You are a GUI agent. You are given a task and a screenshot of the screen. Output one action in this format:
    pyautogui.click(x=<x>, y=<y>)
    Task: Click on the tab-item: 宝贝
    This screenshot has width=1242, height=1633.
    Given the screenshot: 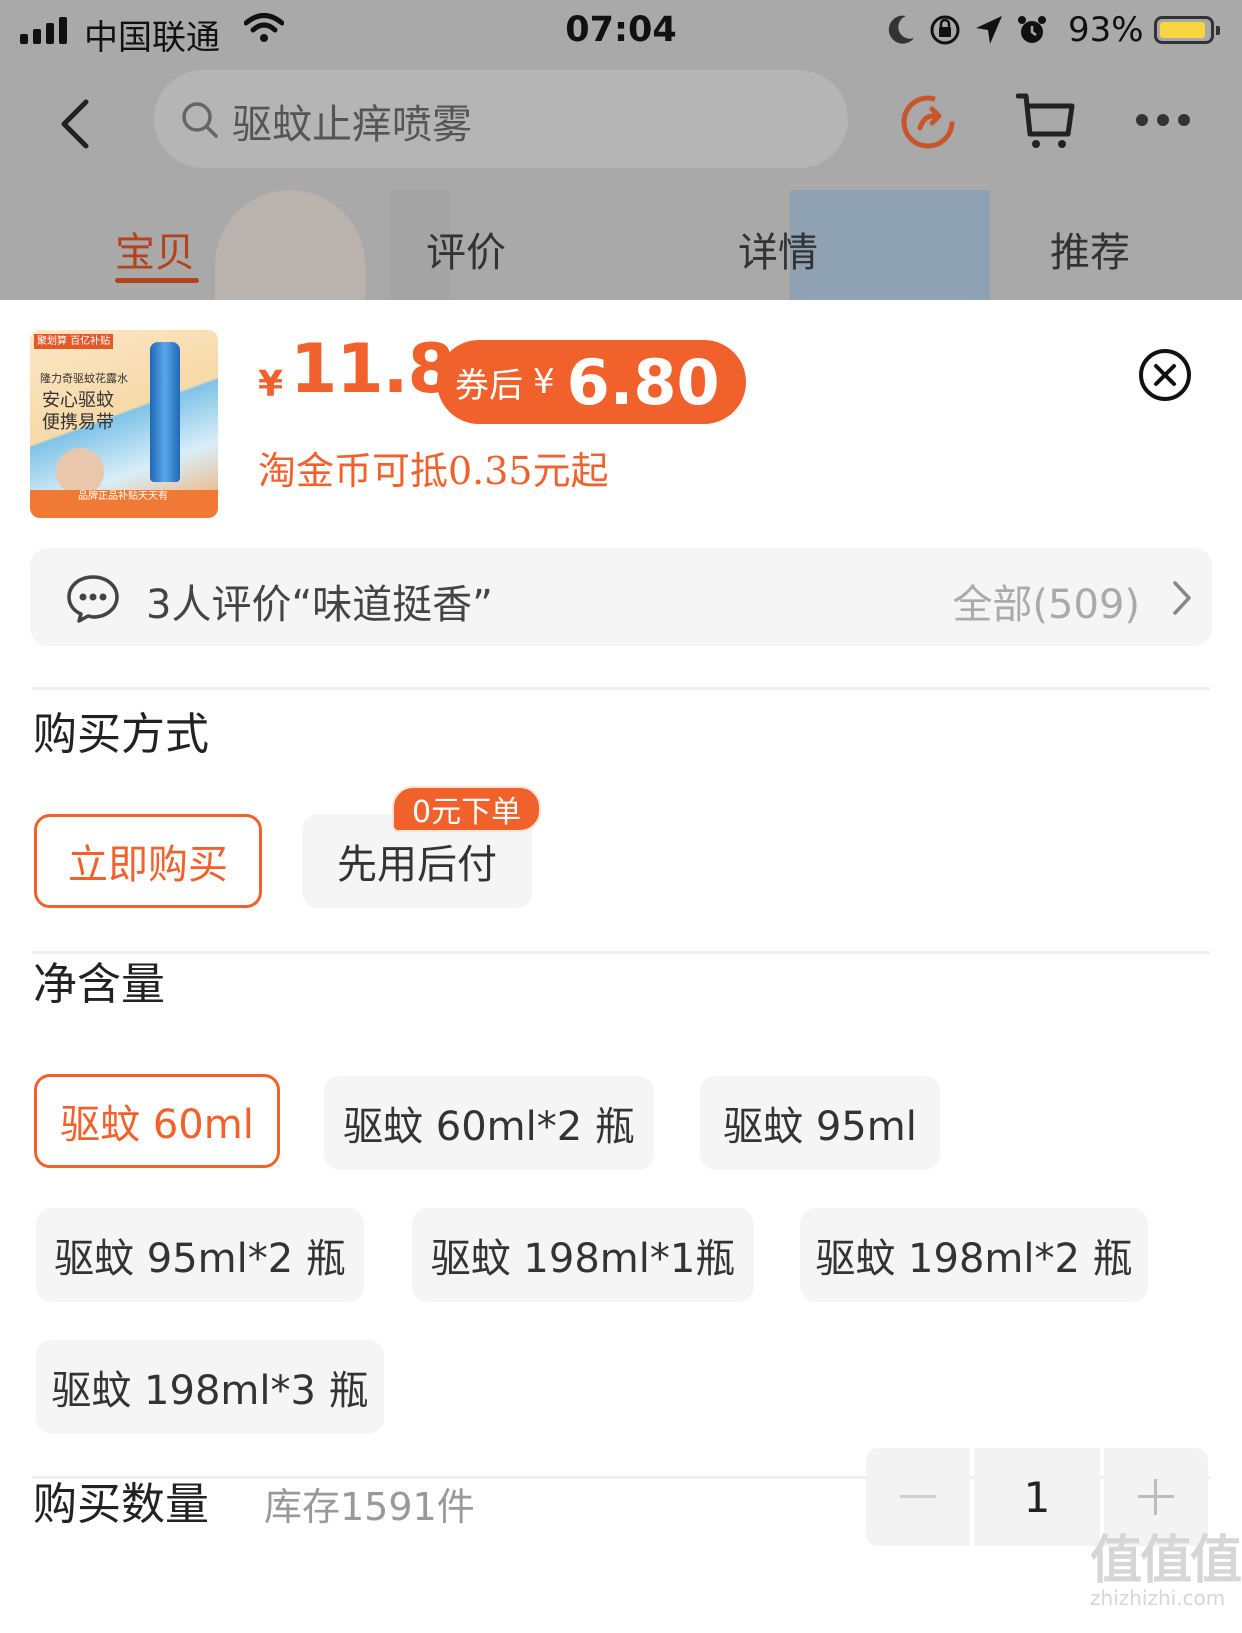 What is the action you would take?
    pyautogui.click(x=155, y=249)
    